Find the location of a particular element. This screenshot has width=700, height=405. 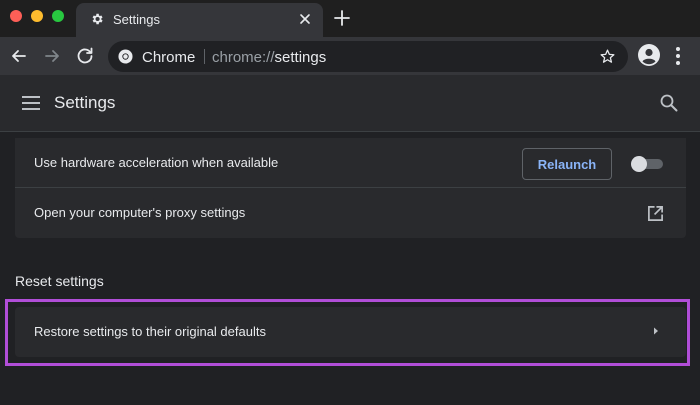

search-icon is located at coordinates (669, 103).